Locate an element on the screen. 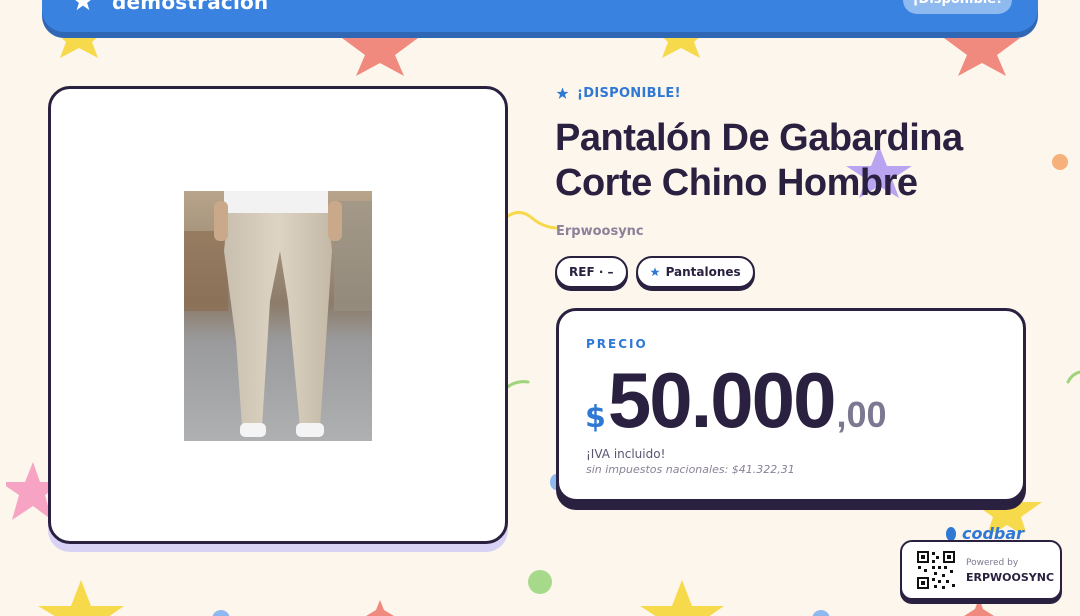  category-chip-label: Pantalones is located at coordinates (703, 272).